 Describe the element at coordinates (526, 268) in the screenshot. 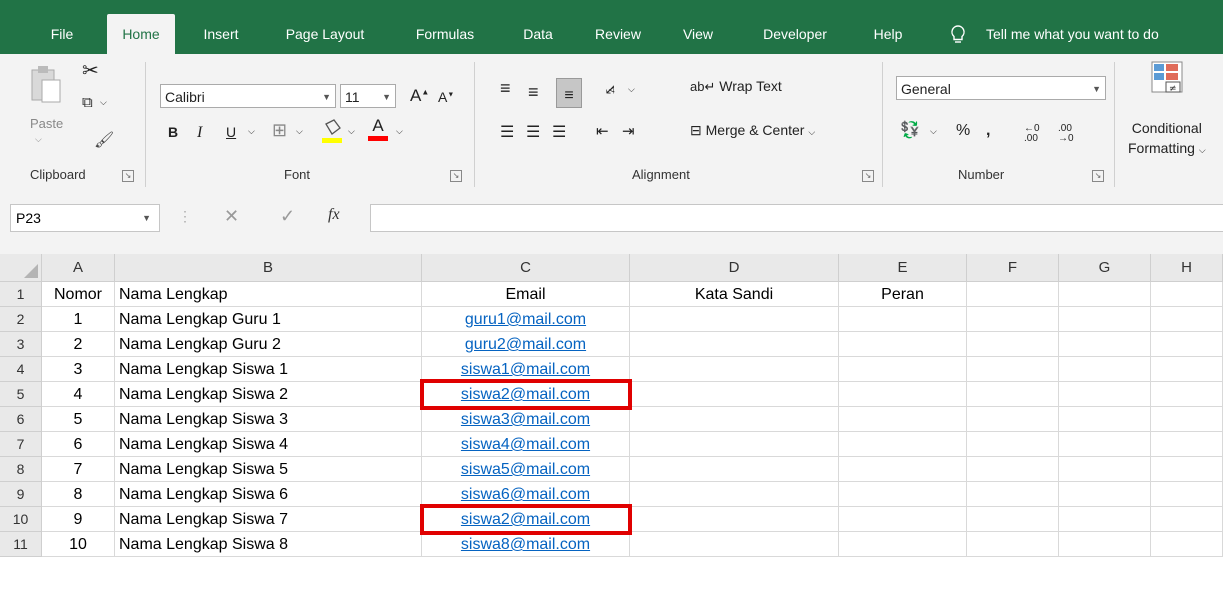

I see `column-header-c: C` at that location.